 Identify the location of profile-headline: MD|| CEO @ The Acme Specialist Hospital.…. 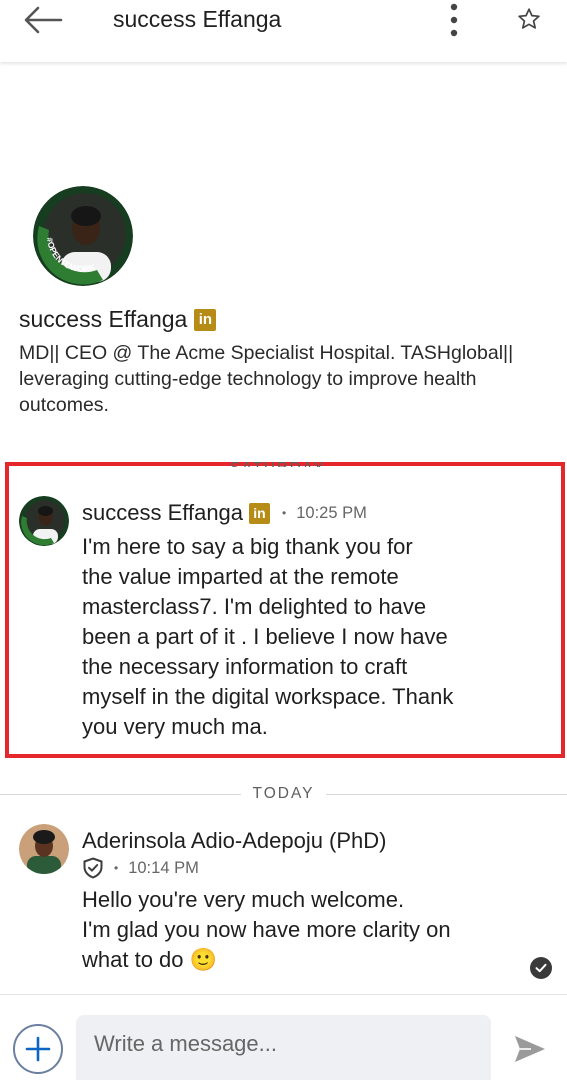
(266, 379).